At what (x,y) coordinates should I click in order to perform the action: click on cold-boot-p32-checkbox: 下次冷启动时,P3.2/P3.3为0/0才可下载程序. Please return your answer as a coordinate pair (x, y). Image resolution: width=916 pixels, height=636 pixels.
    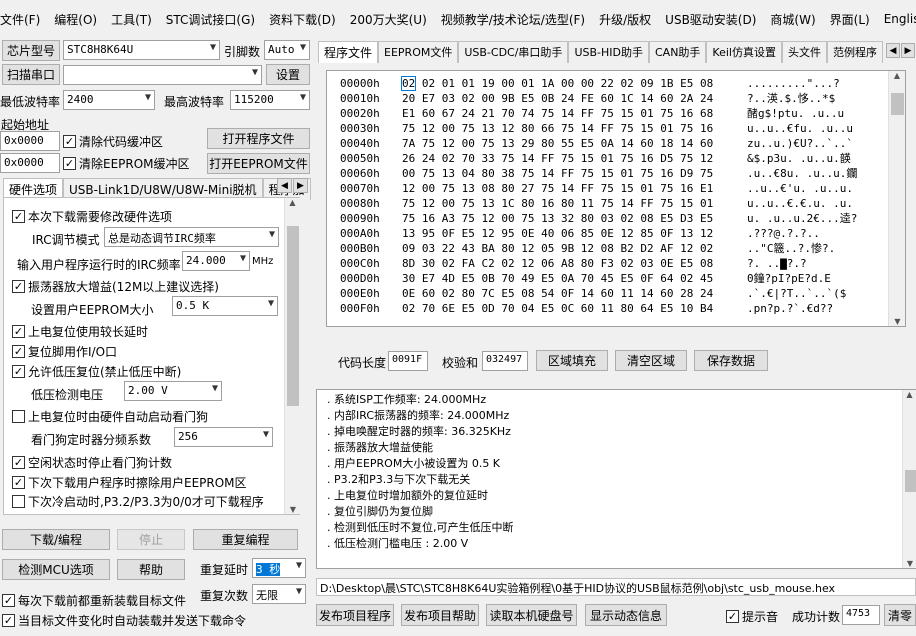
    Looking at the image, I should click on (138, 501).